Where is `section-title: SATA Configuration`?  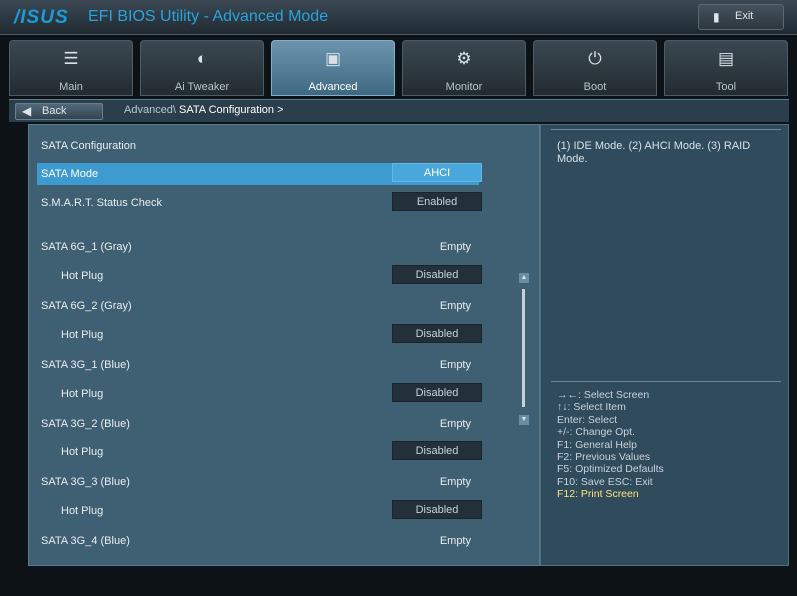 section-title: SATA Configuration is located at coordinates (258, 146).